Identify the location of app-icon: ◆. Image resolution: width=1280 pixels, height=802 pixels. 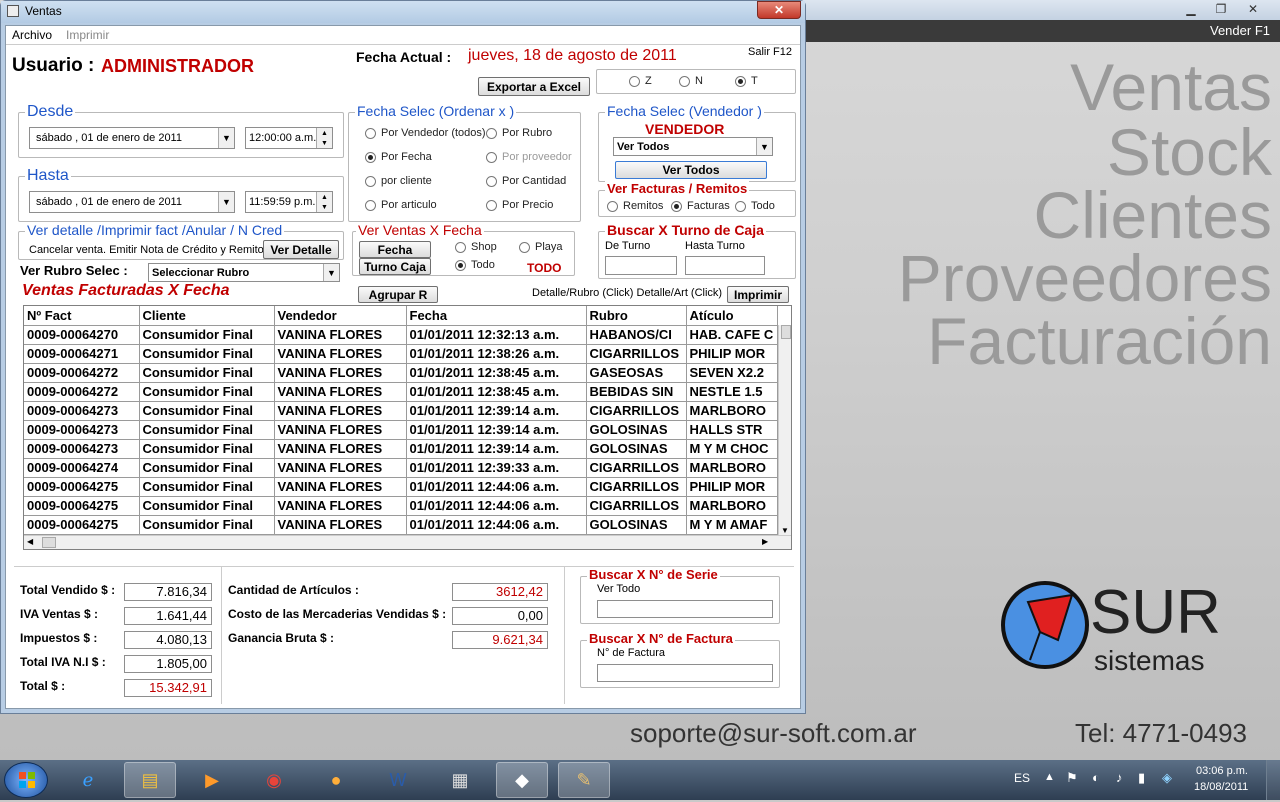
(522, 780).